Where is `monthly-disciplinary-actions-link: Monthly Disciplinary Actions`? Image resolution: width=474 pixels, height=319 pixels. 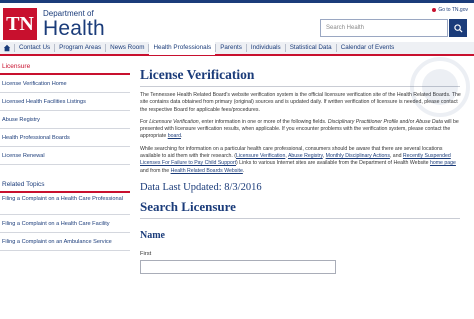
monthly-disciplinary-actions-link: Monthly Disciplinary Actions is located at coordinates (358, 156).